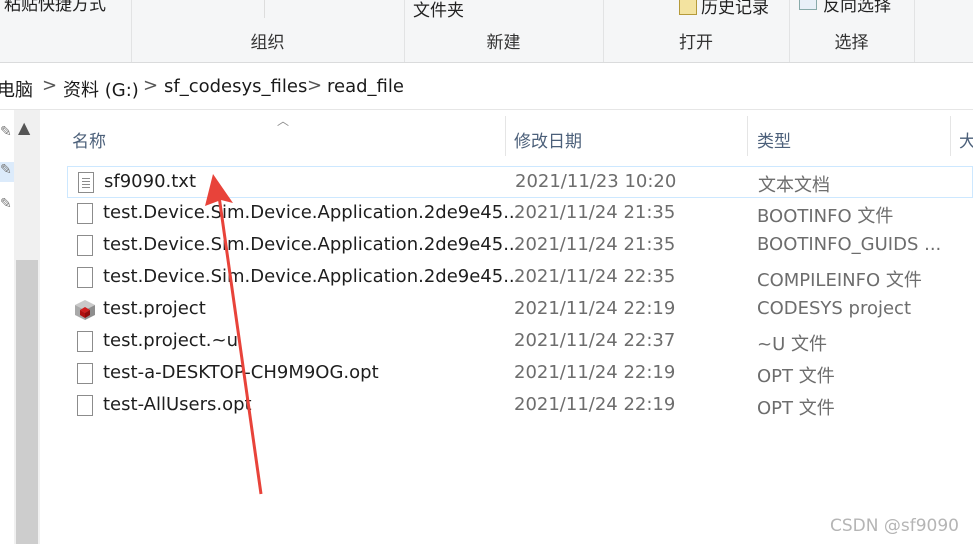  I want to click on paste-shortcut-button: 粘贴快捷方式, so click(55, 7).